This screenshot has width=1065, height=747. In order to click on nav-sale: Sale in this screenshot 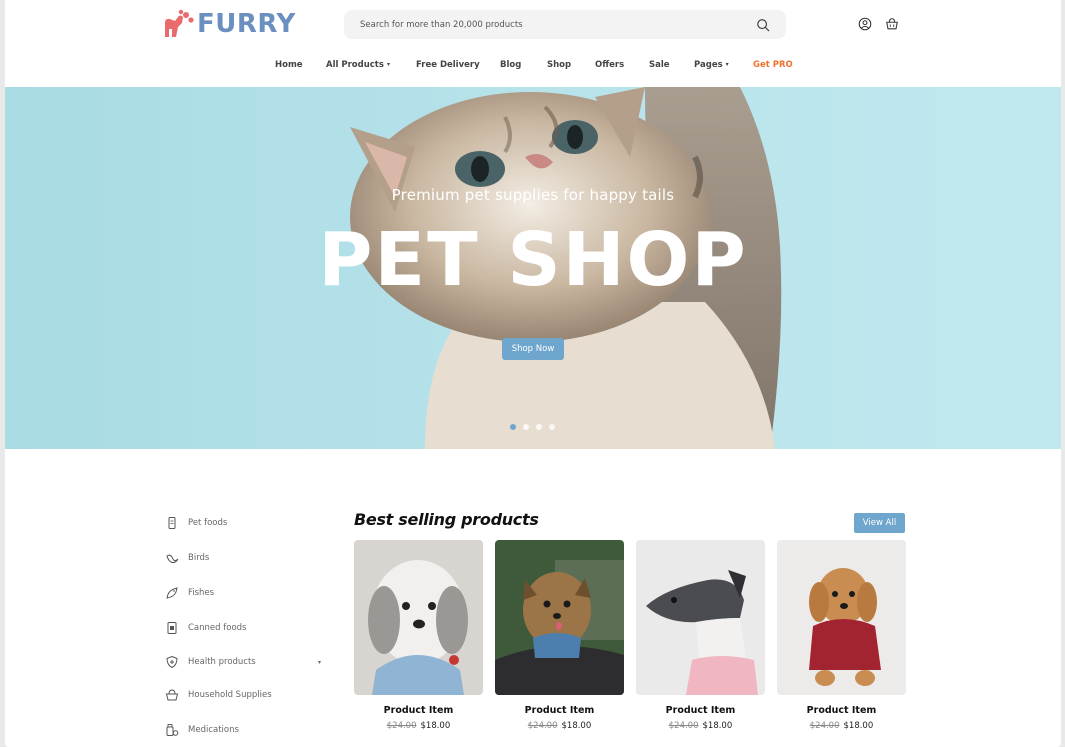, I will do `click(659, 65)`.